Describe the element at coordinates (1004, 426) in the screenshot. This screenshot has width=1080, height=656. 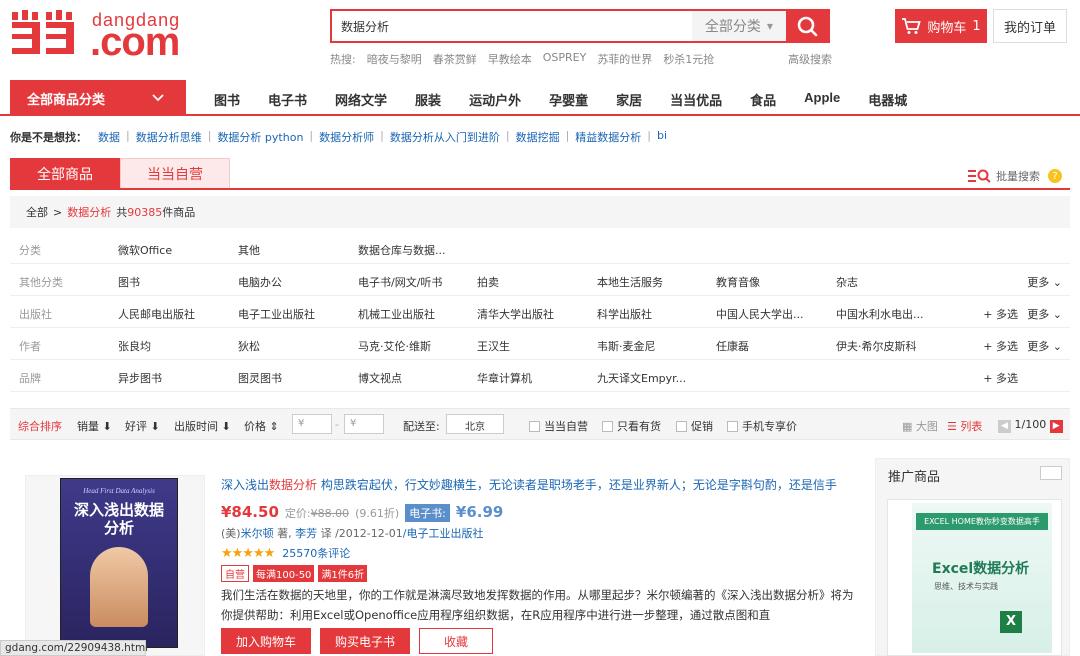
I see `prev-page-icon: ◀` at that location.